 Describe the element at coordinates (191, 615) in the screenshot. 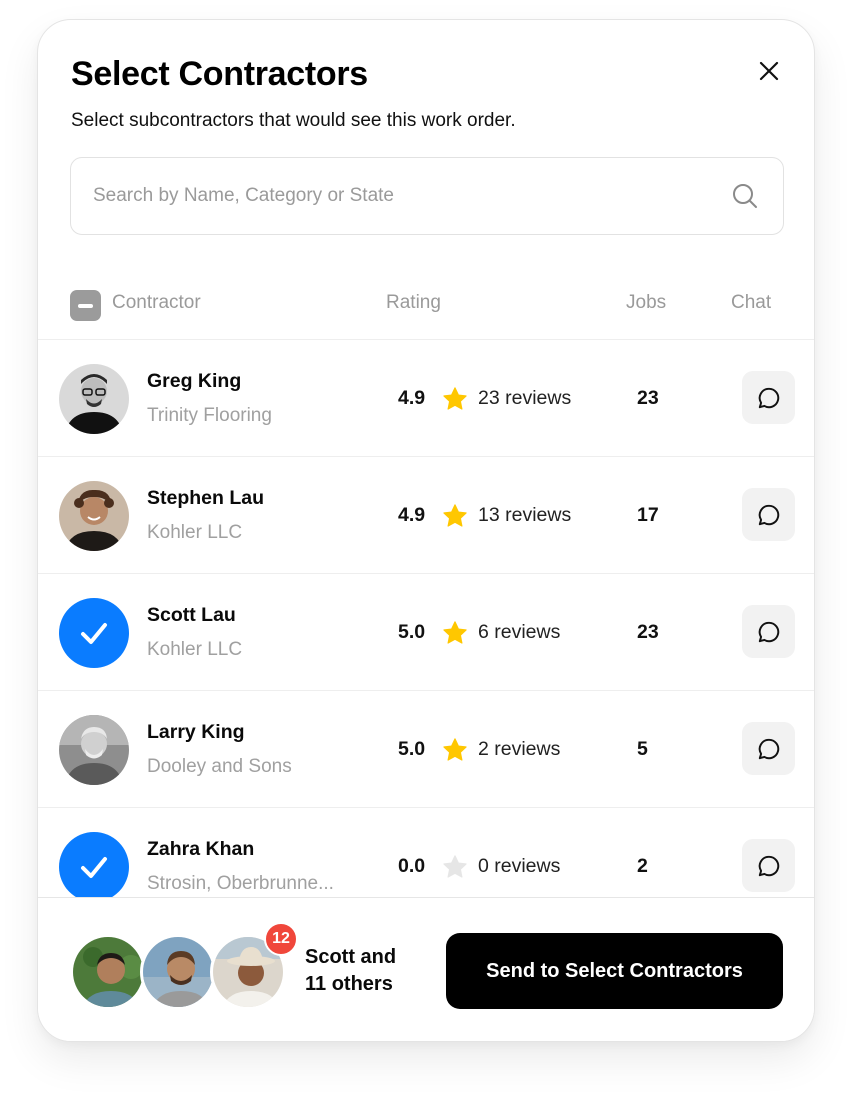

I see `contractor-name: Scott Lau` at that location.